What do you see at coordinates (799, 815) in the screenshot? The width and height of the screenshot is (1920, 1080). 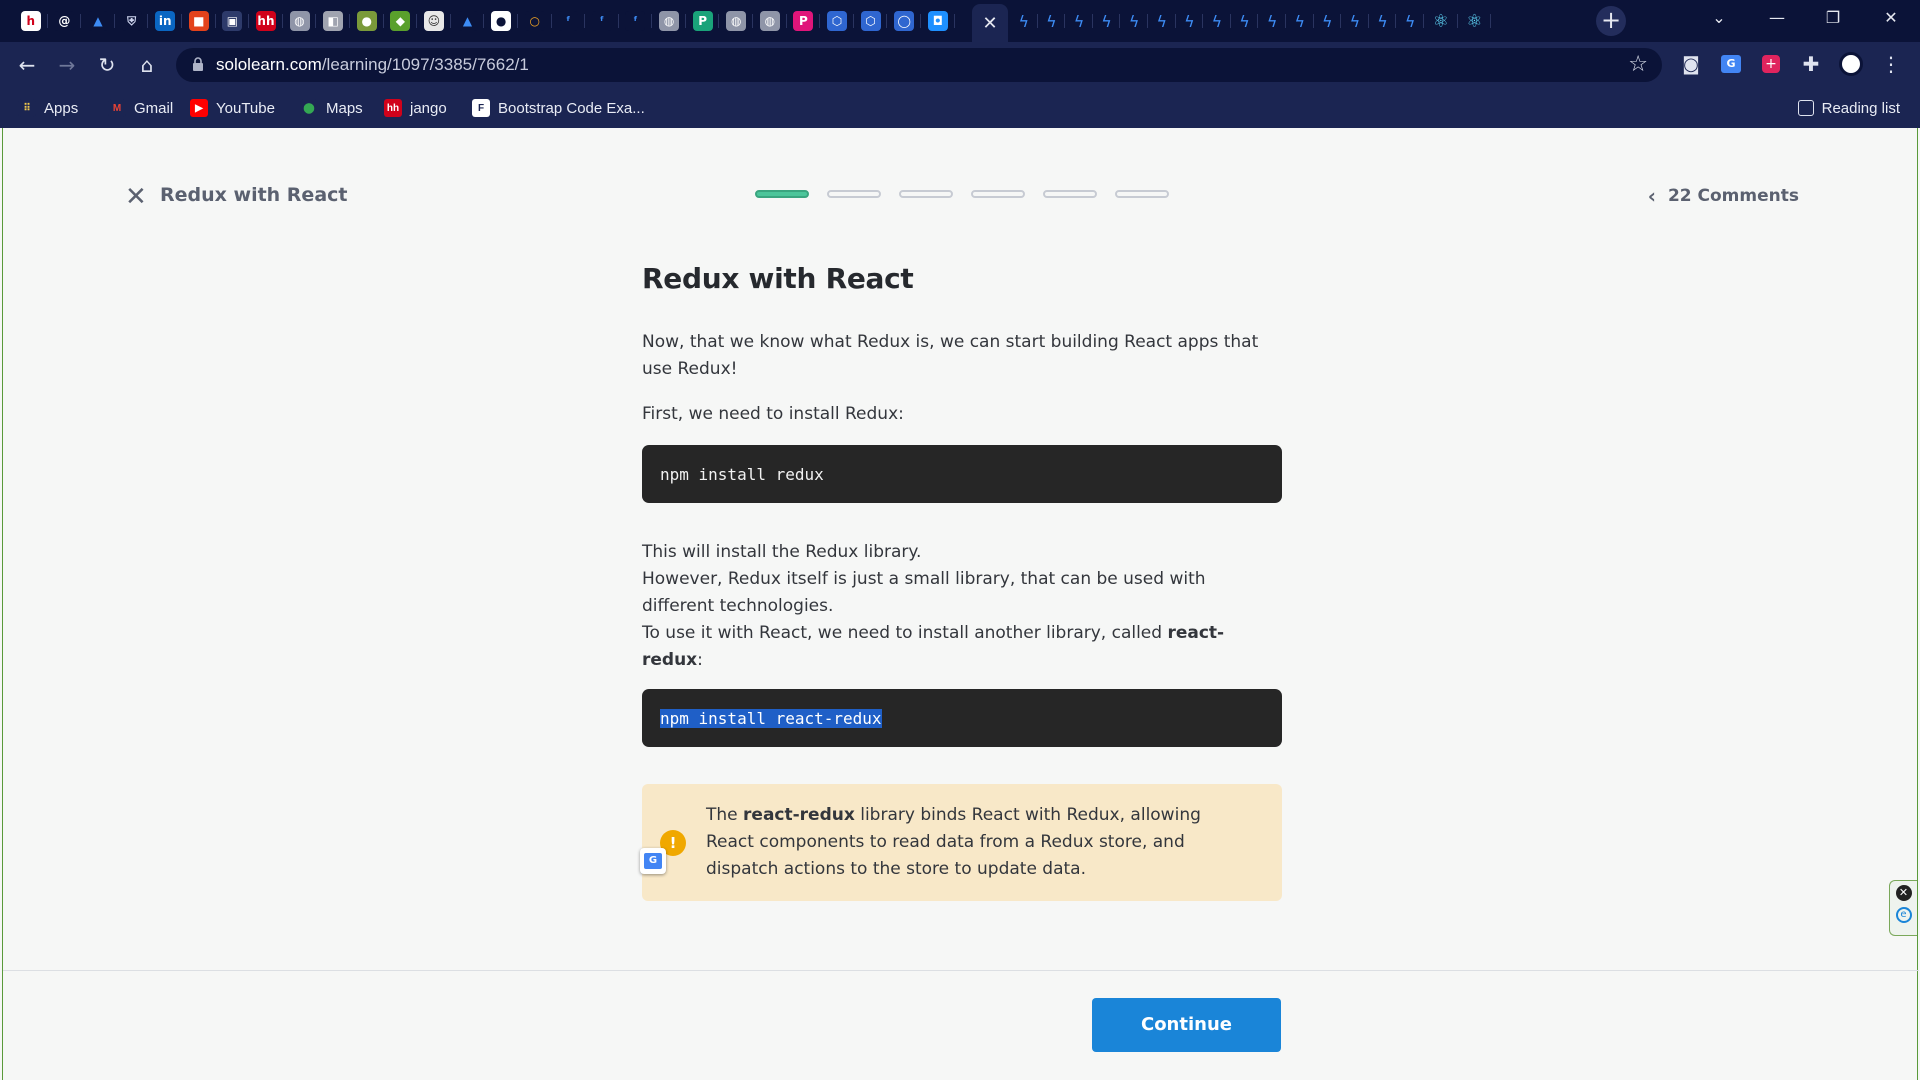 I see `note-library-name: react-redux` at bounding box center [799, 815].